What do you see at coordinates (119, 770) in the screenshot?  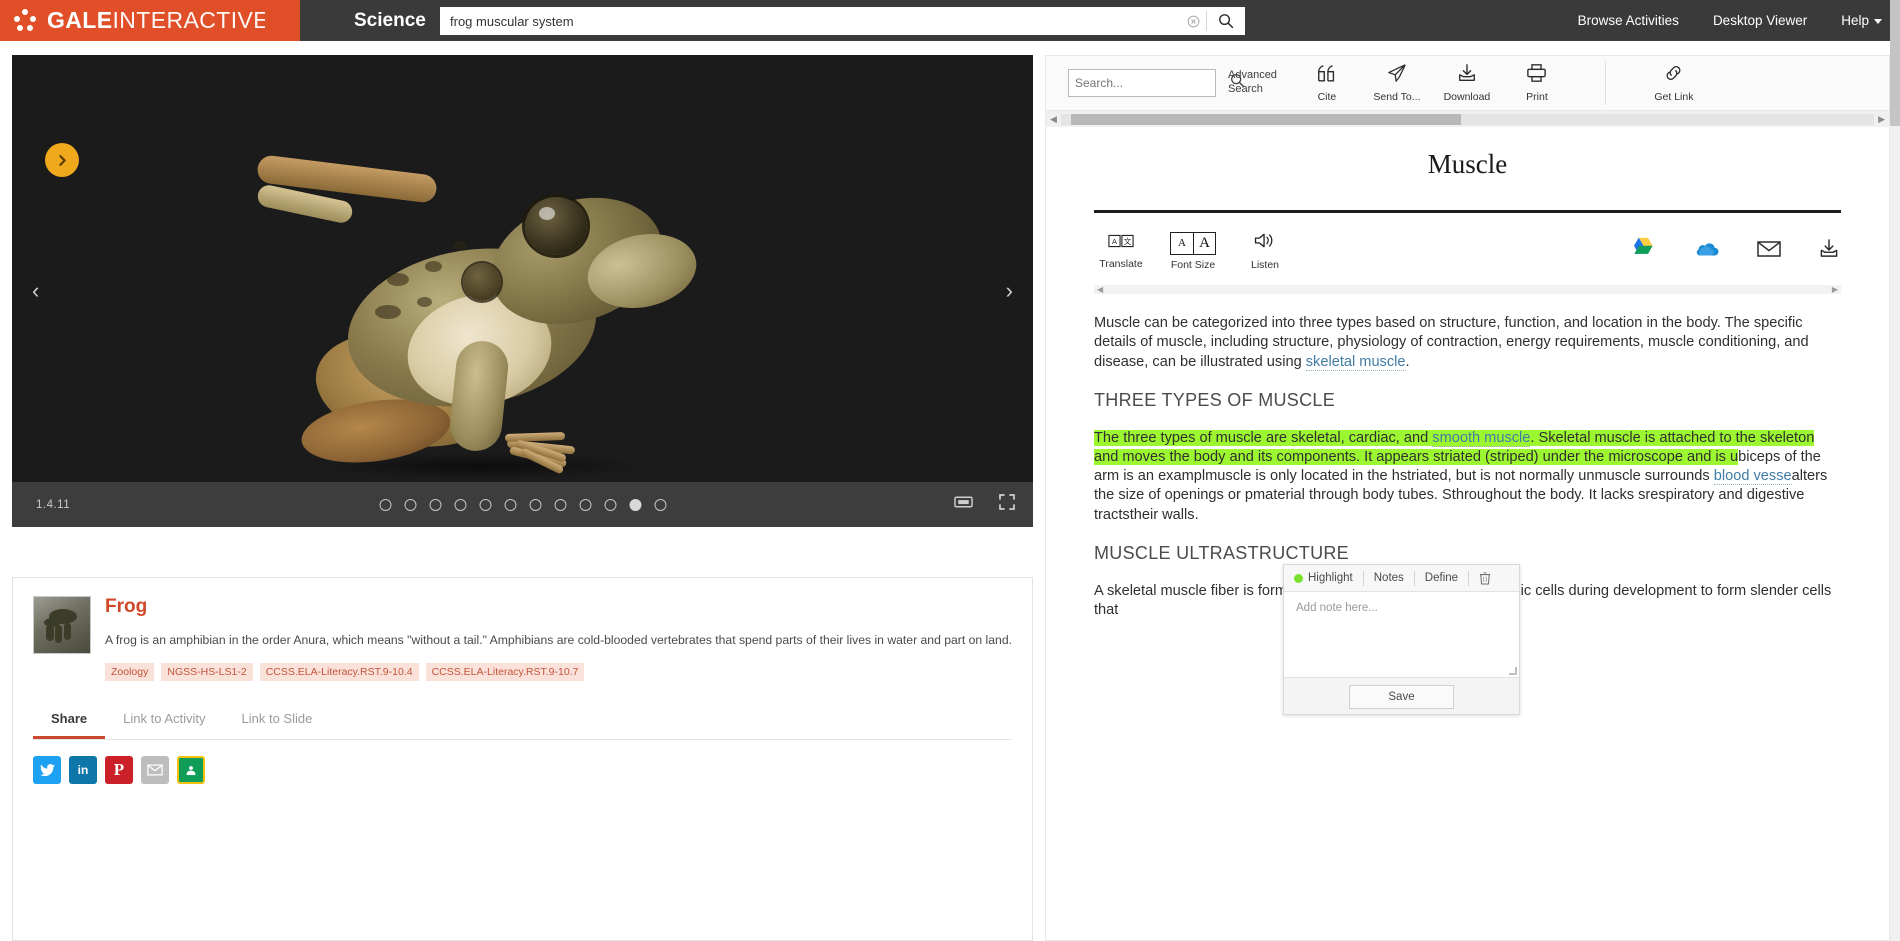 I see `share-pinterest-icon: P` at bounding box center [119, 770].